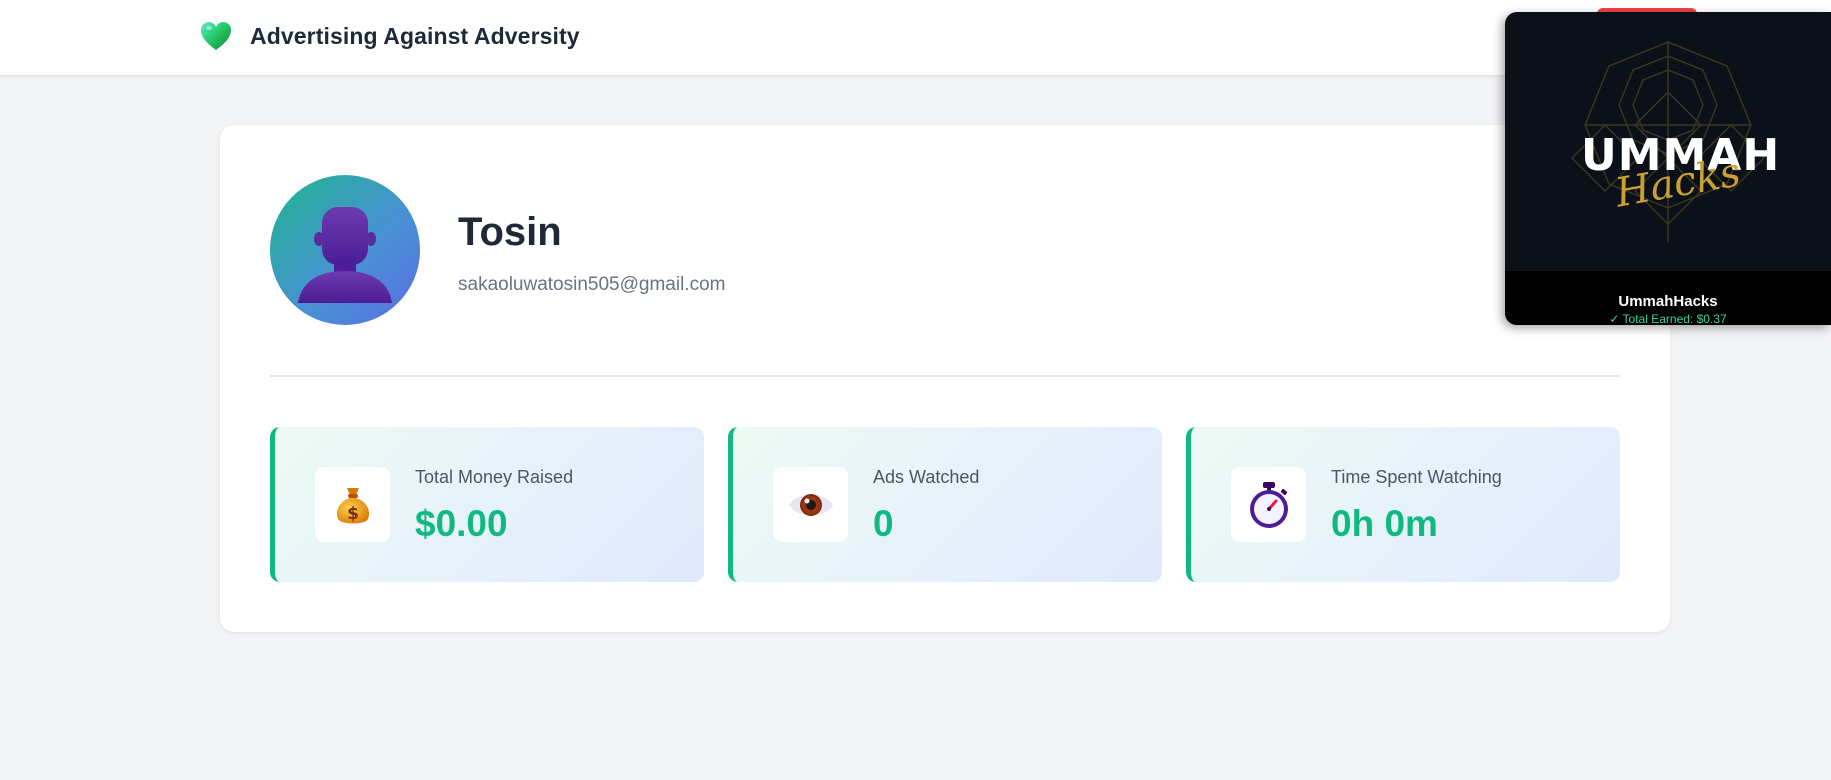 This screenshot has width=1831, height=780. I want to click on ad-earned: ✓ Total Earned: $0.37, so click(1668, 318).